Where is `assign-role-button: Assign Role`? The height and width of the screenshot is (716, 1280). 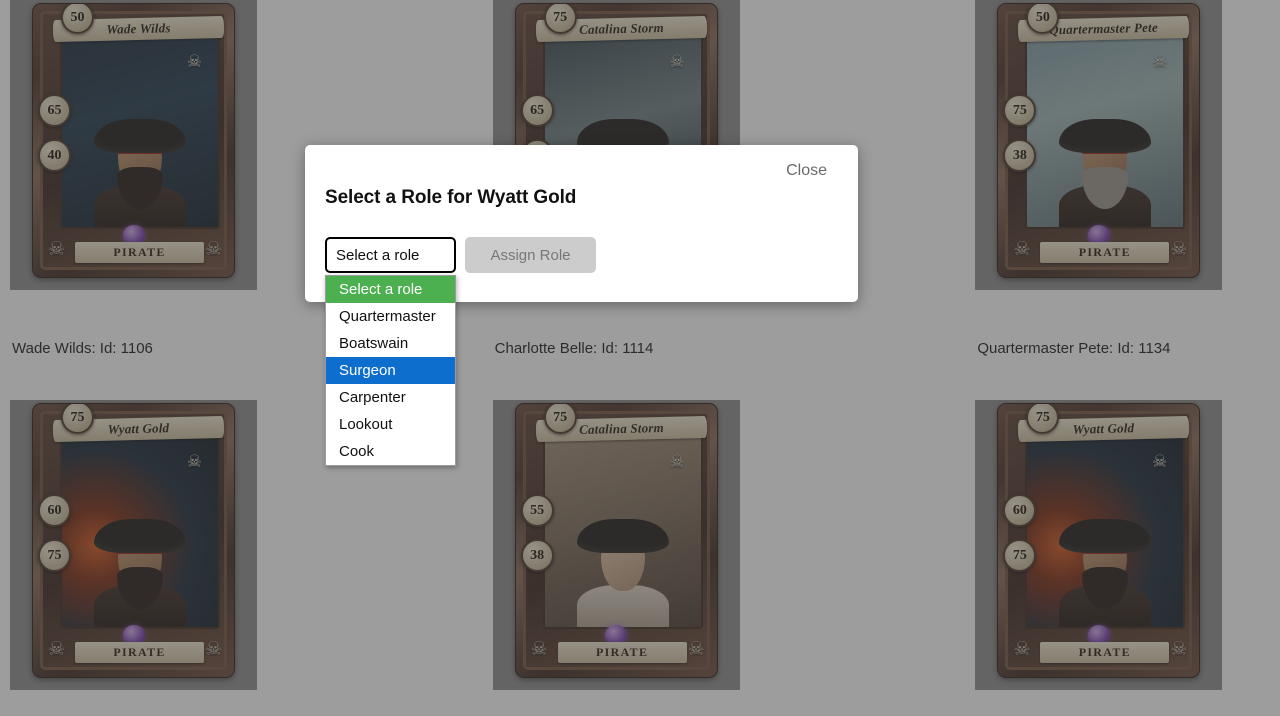 assign-role-button: Assign Role is located at coordinates (530, 255).